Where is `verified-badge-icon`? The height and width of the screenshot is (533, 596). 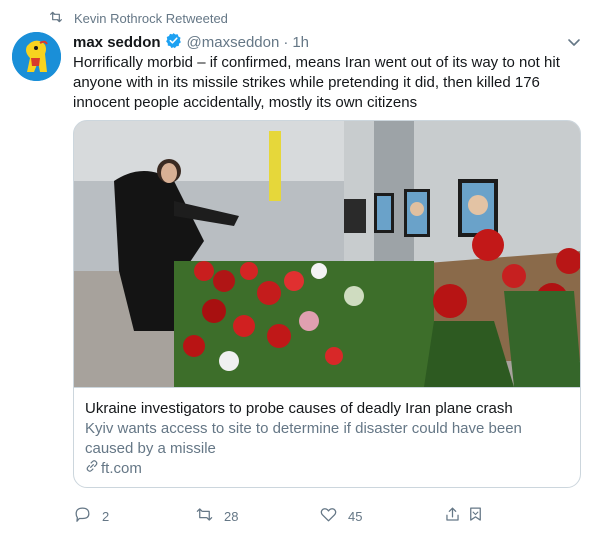 verified-badge-icon is located at coordinates (174, 42).